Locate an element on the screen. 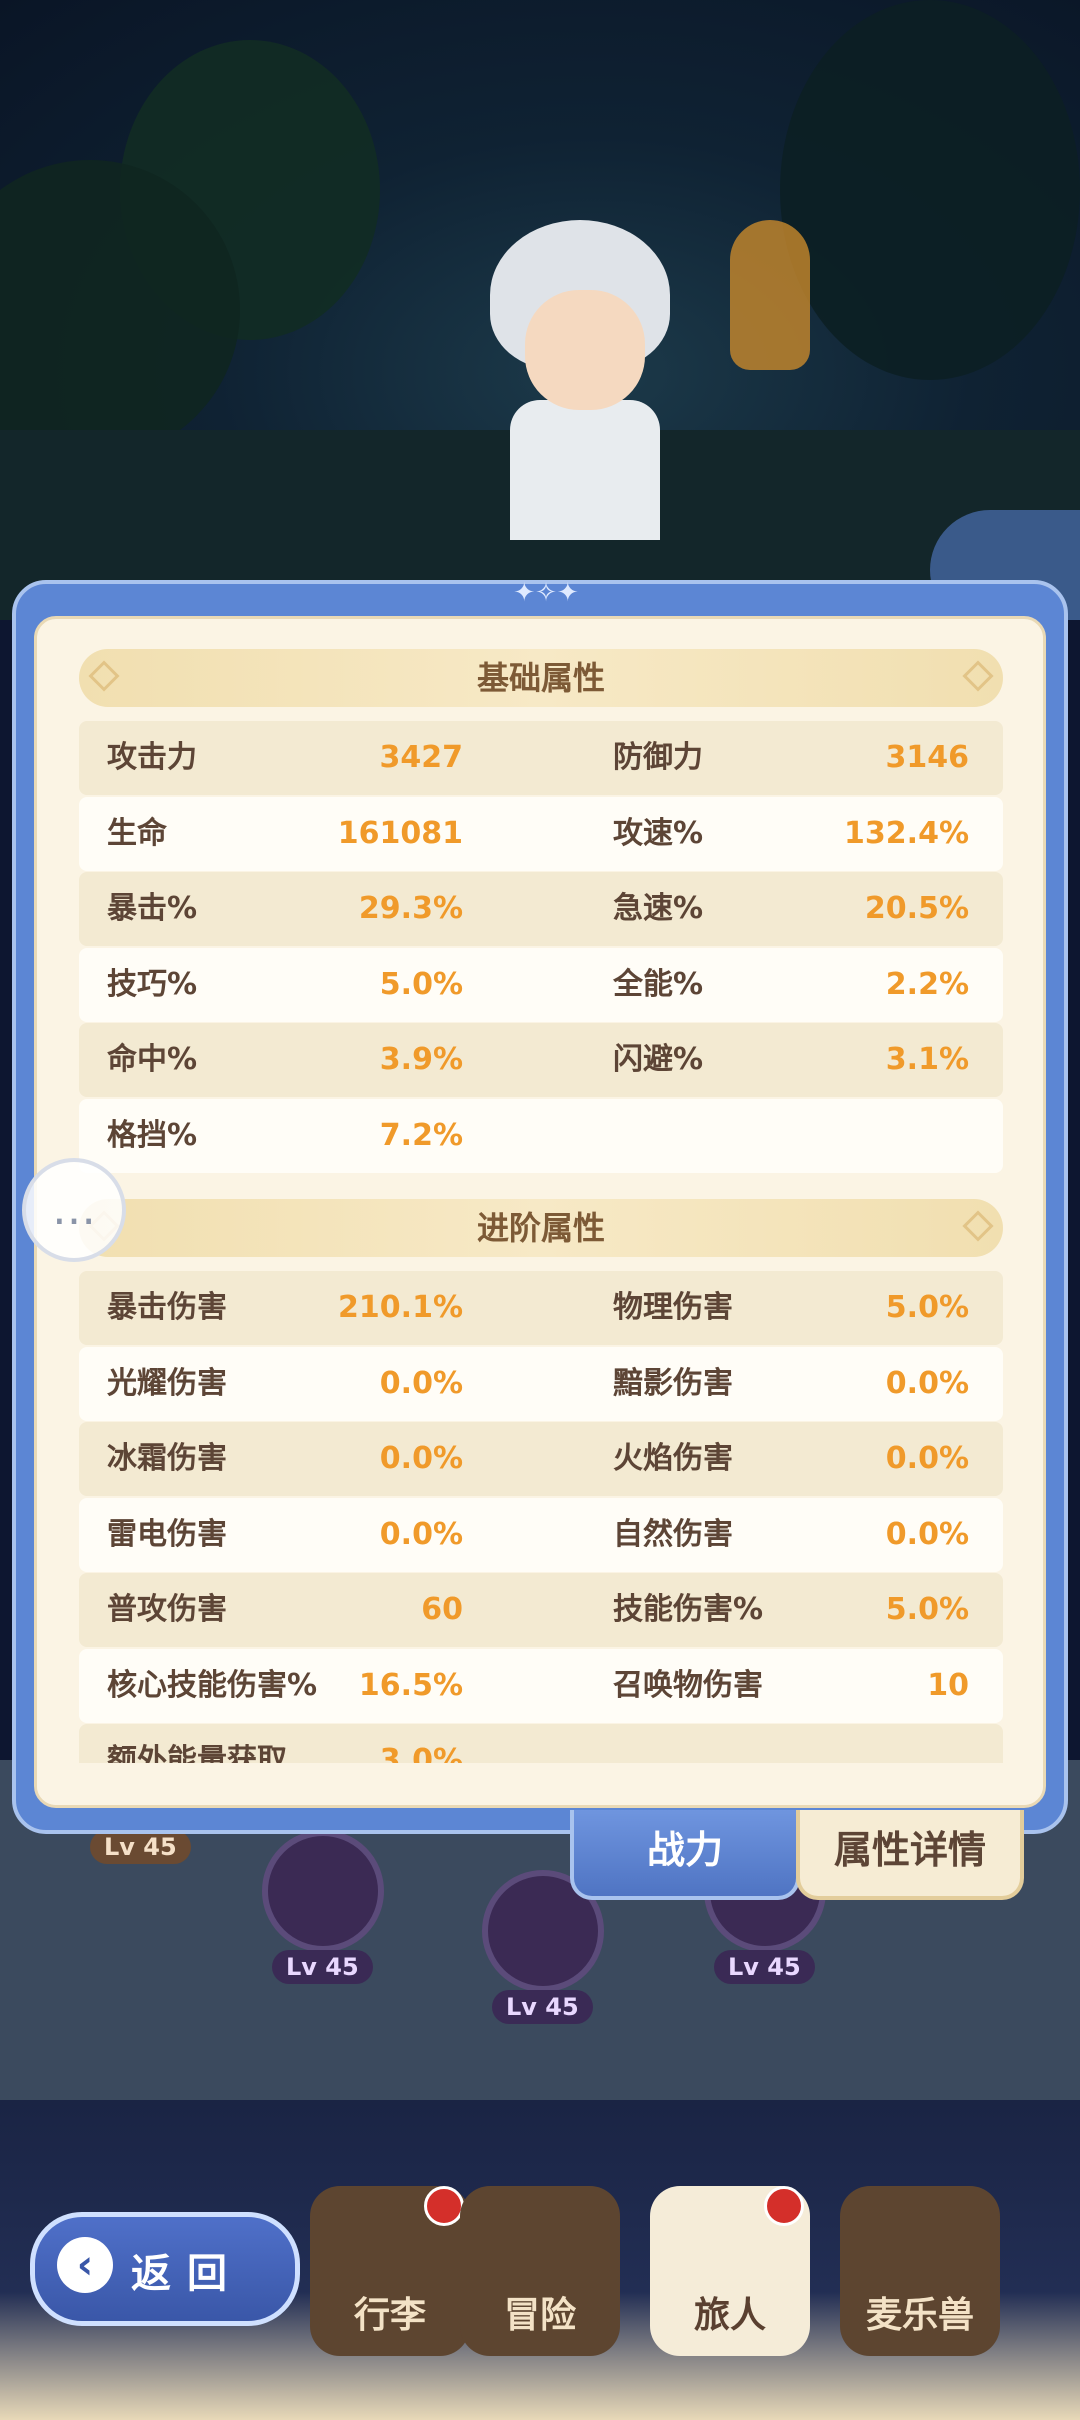 Image resolution: width=1080 pixels, height=2420 pixels. tab-luggage: 行李 is located at coordinates (390, 2271).